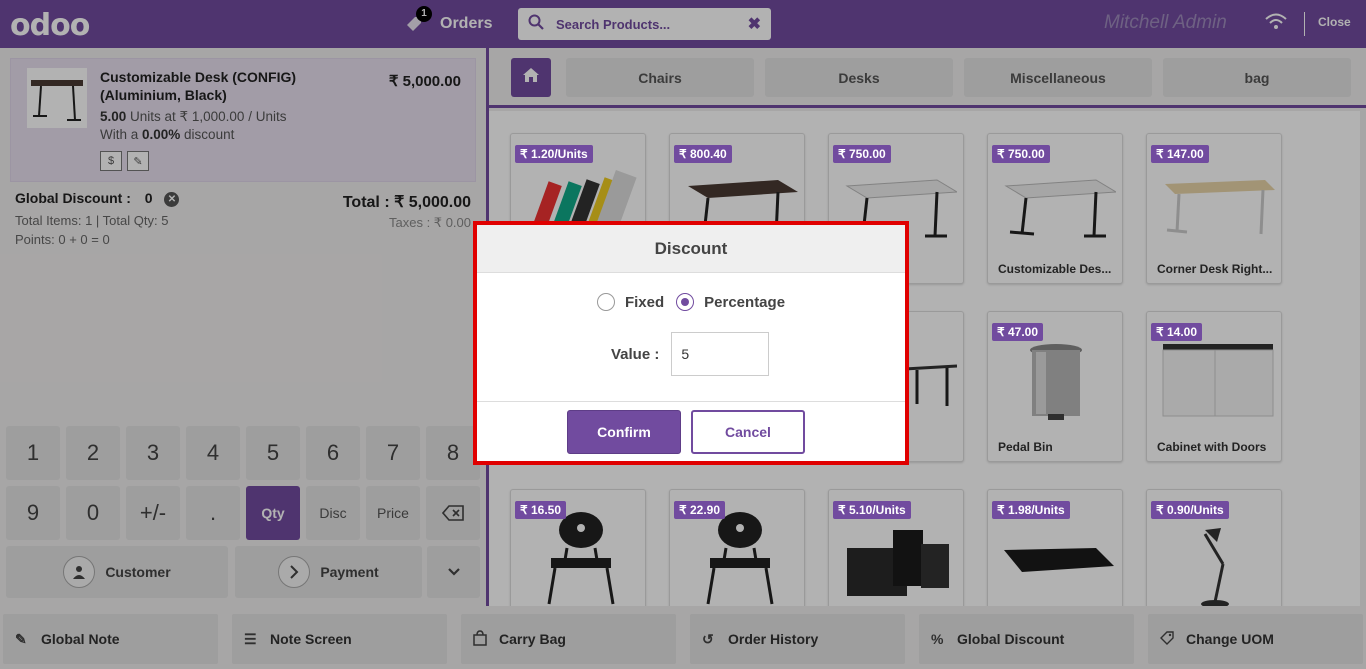 This screenshot has height=669, width=1366. What do you see at coordinates (748, 432) in the screenshot?
I see `cancel-button: Cancel` at bounding box center [748, 432].